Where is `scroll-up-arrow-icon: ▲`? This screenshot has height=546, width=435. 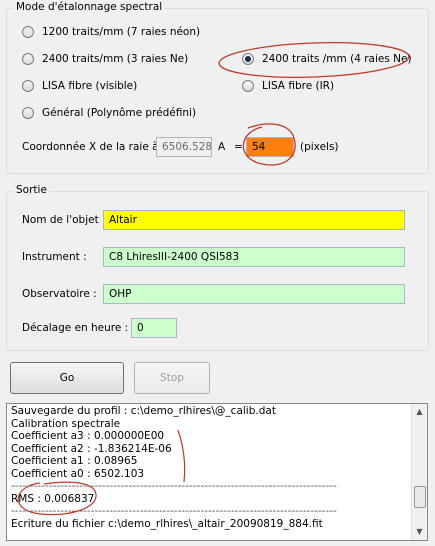
scroll-up-arrow-icon: ▲ is located at coordinates (419, 412).